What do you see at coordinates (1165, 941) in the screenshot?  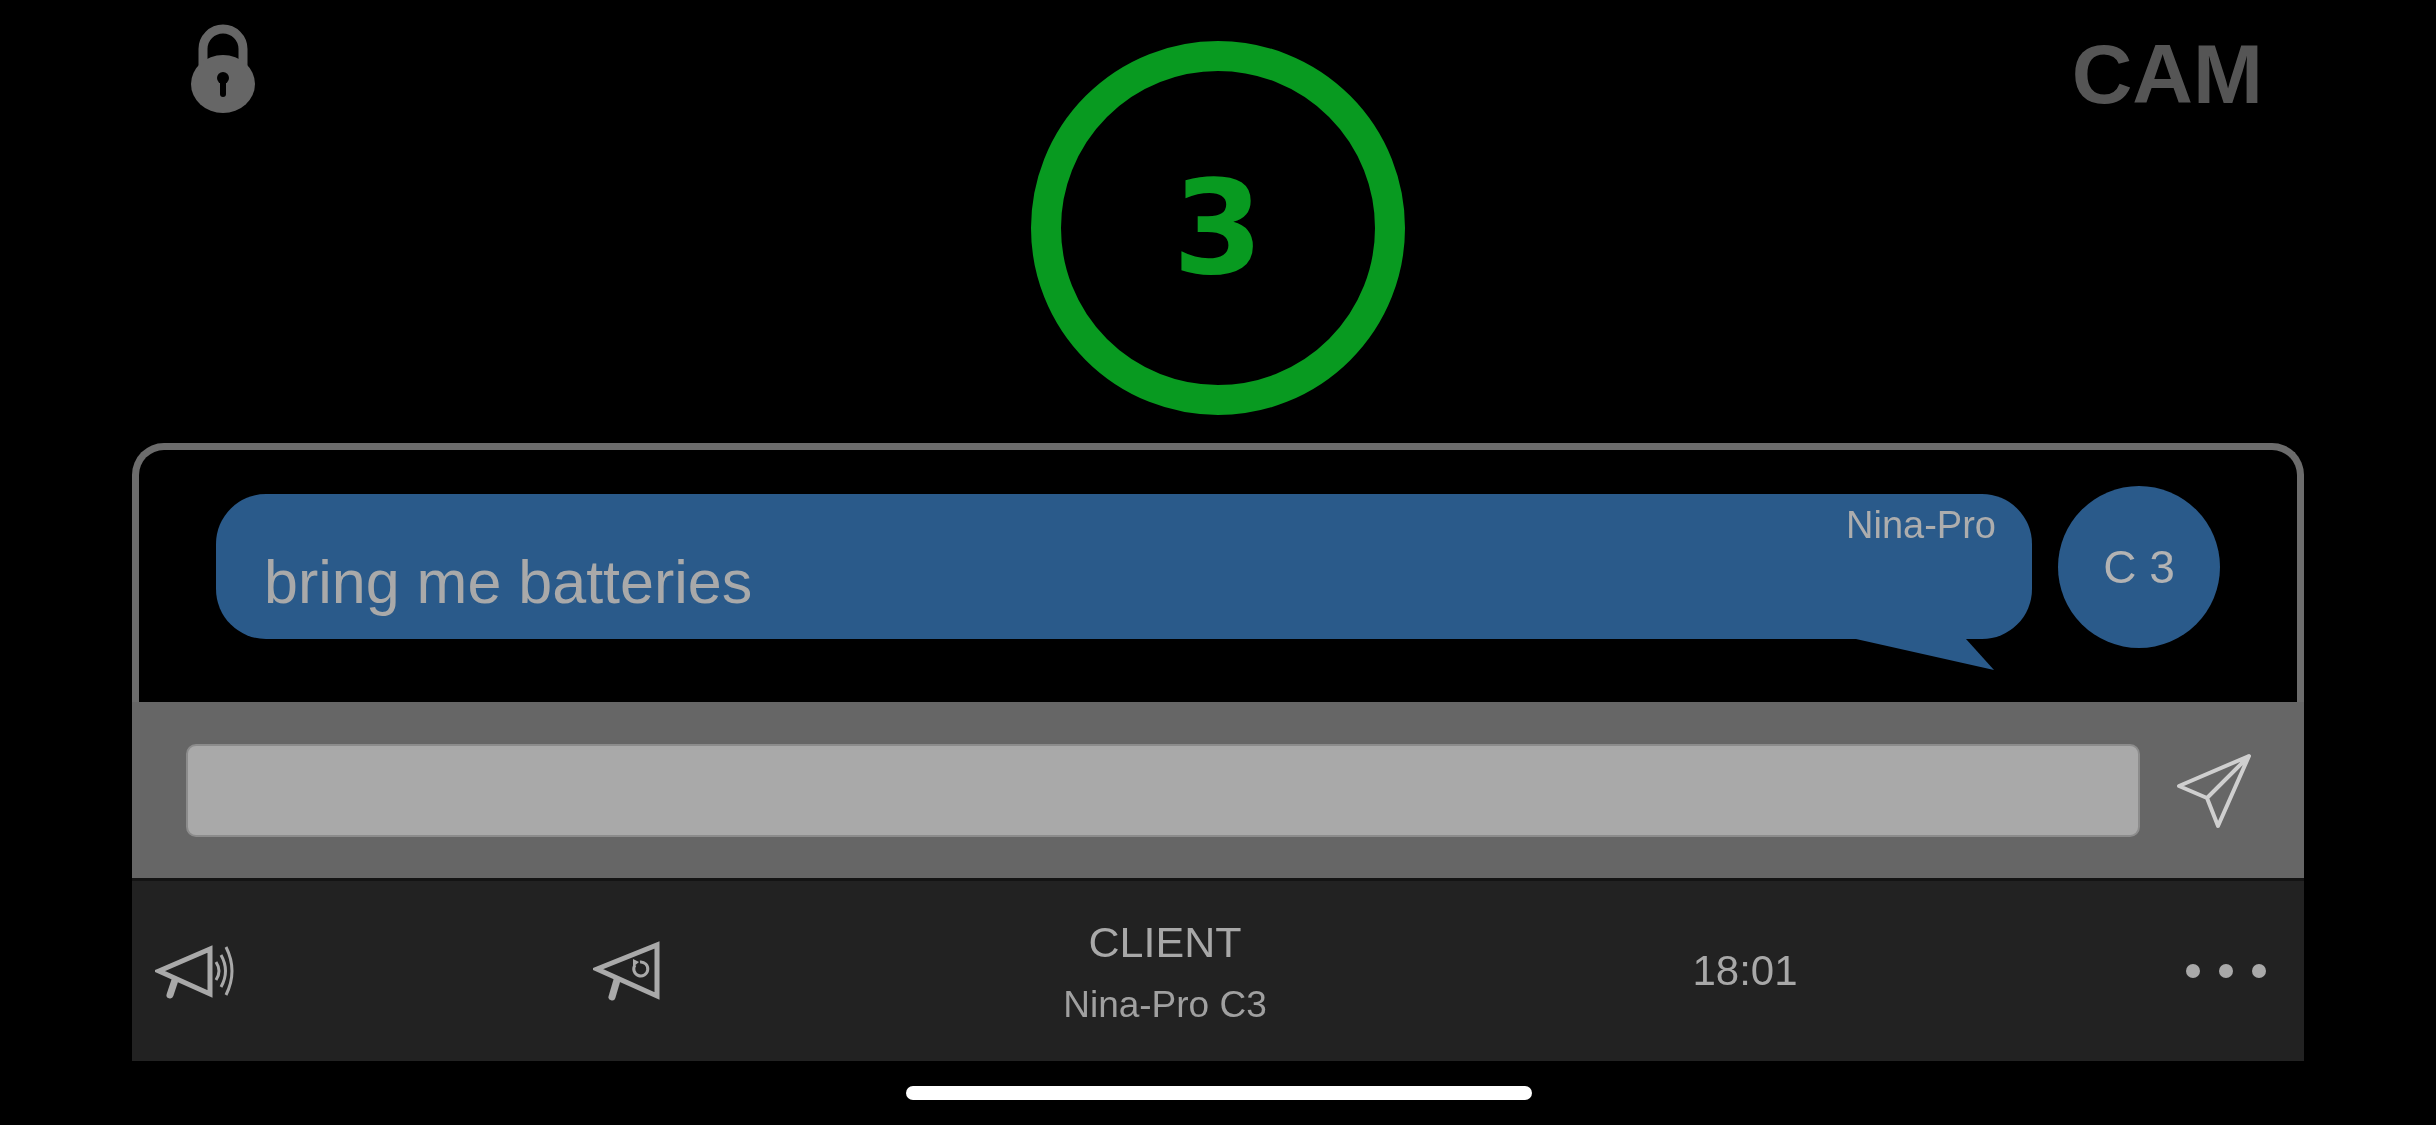 I see `mode-title: CLIENT` at bounding box center [1165, 941].